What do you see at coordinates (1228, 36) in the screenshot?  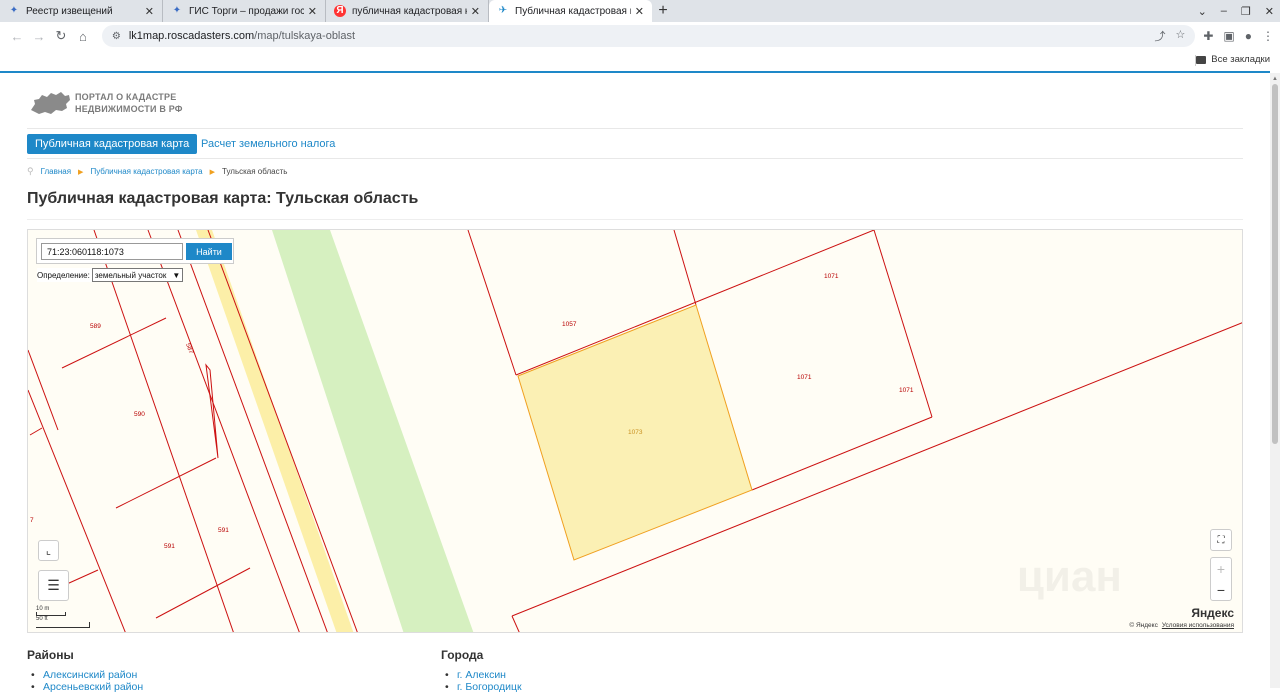 I see `side-panel-icon: ▣` at bounding box center [1228, 36].